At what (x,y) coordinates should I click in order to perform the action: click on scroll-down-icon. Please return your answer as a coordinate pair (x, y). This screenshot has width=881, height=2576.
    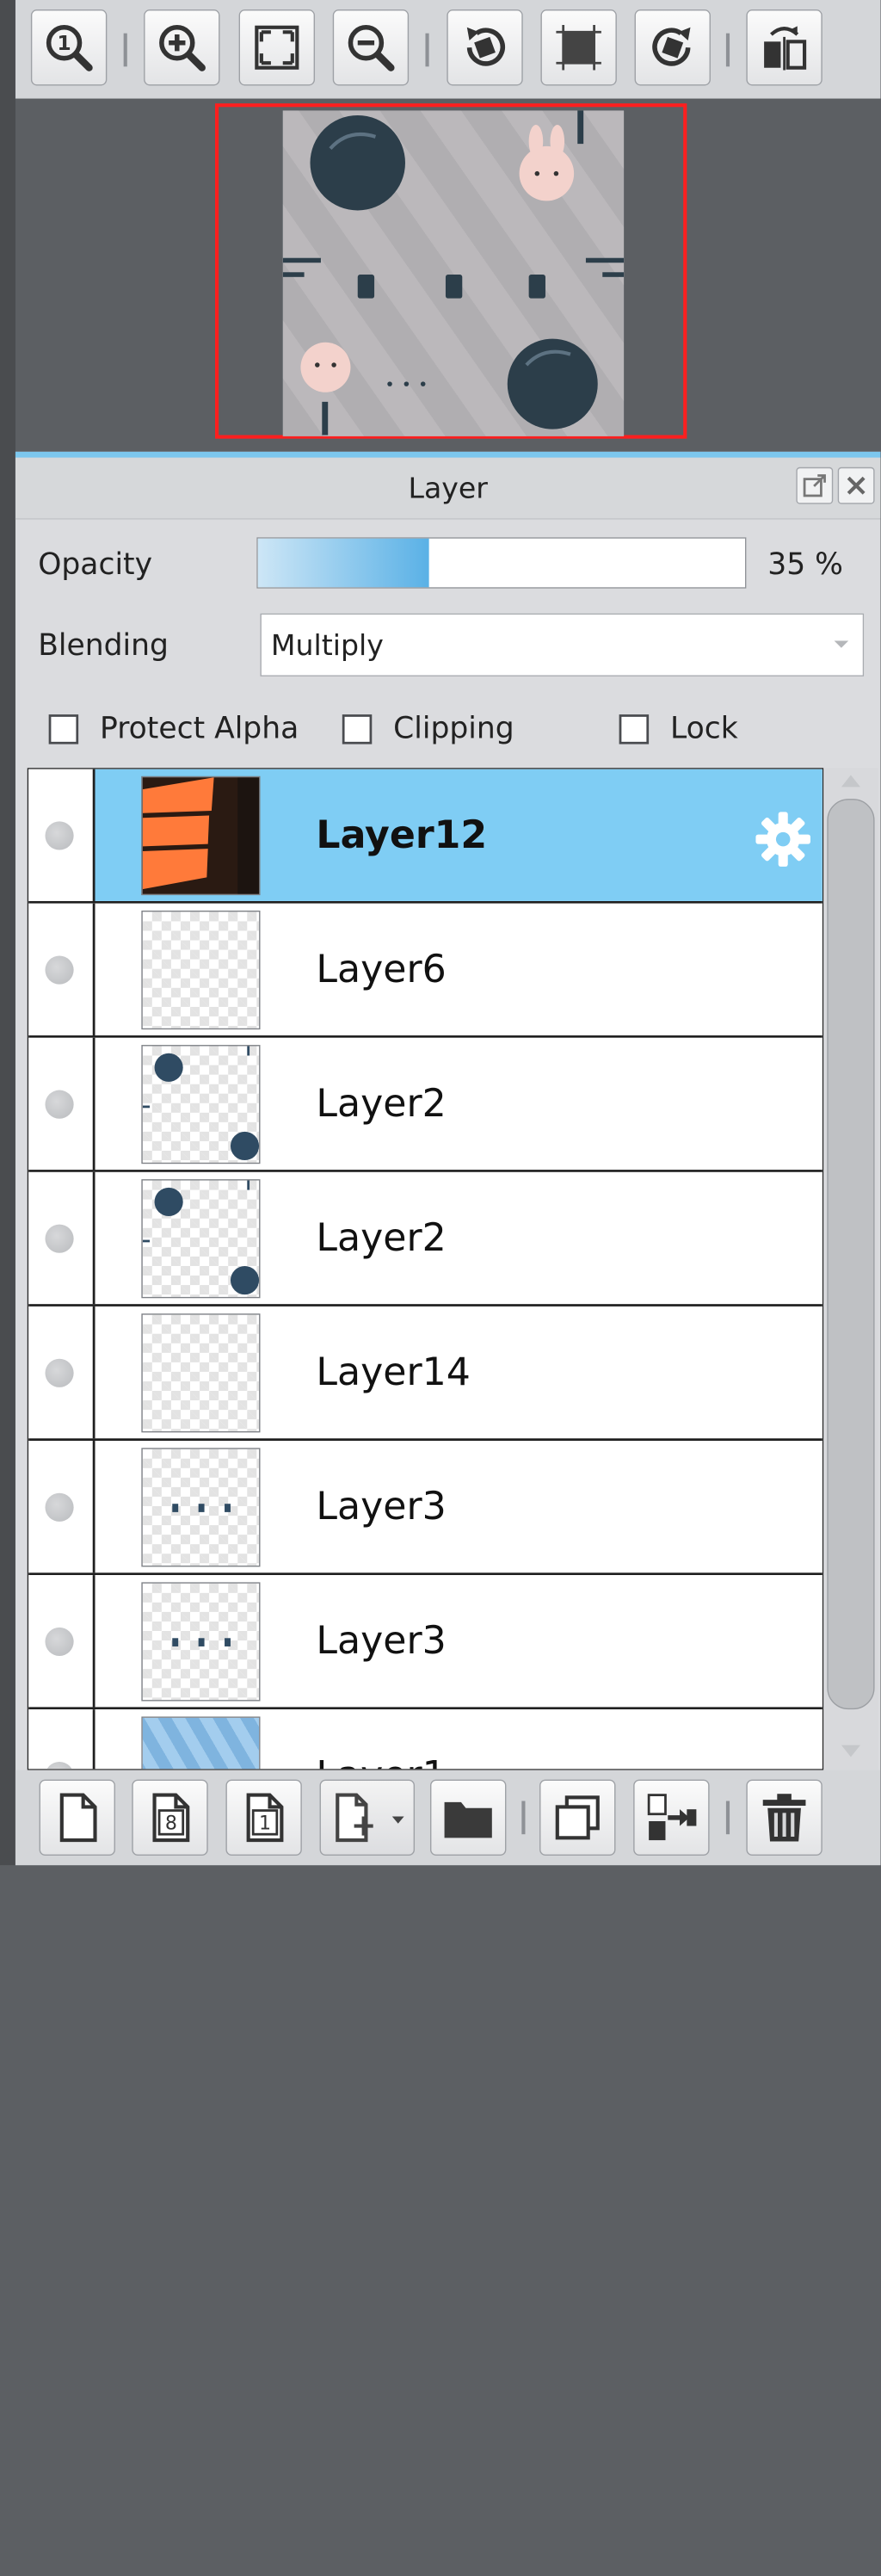
    Looking at the image, I should click on (850, 1751).